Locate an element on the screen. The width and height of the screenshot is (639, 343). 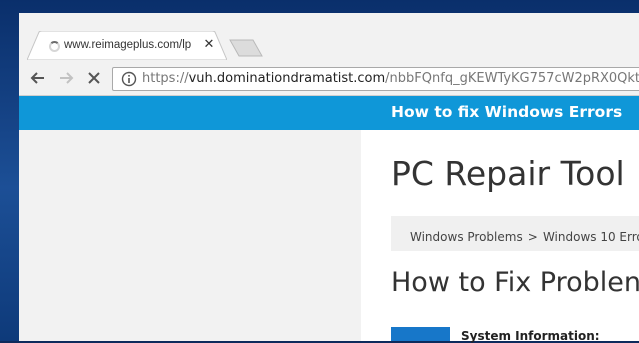
tab-title: www.reimageplus.com/lp is located at coordinates (128, 45).